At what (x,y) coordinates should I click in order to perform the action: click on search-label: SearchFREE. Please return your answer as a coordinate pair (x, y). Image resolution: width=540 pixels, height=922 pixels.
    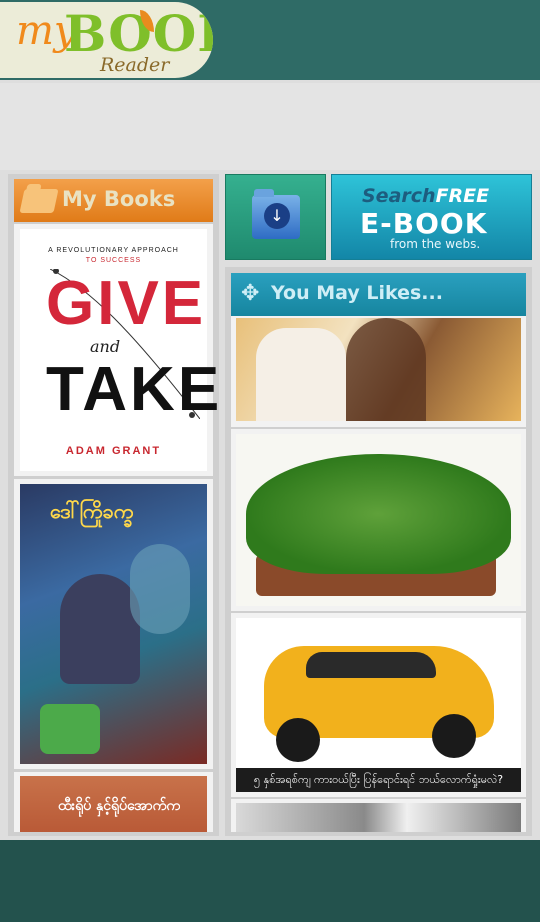
    Looking at the image, I should click on (426, 196).